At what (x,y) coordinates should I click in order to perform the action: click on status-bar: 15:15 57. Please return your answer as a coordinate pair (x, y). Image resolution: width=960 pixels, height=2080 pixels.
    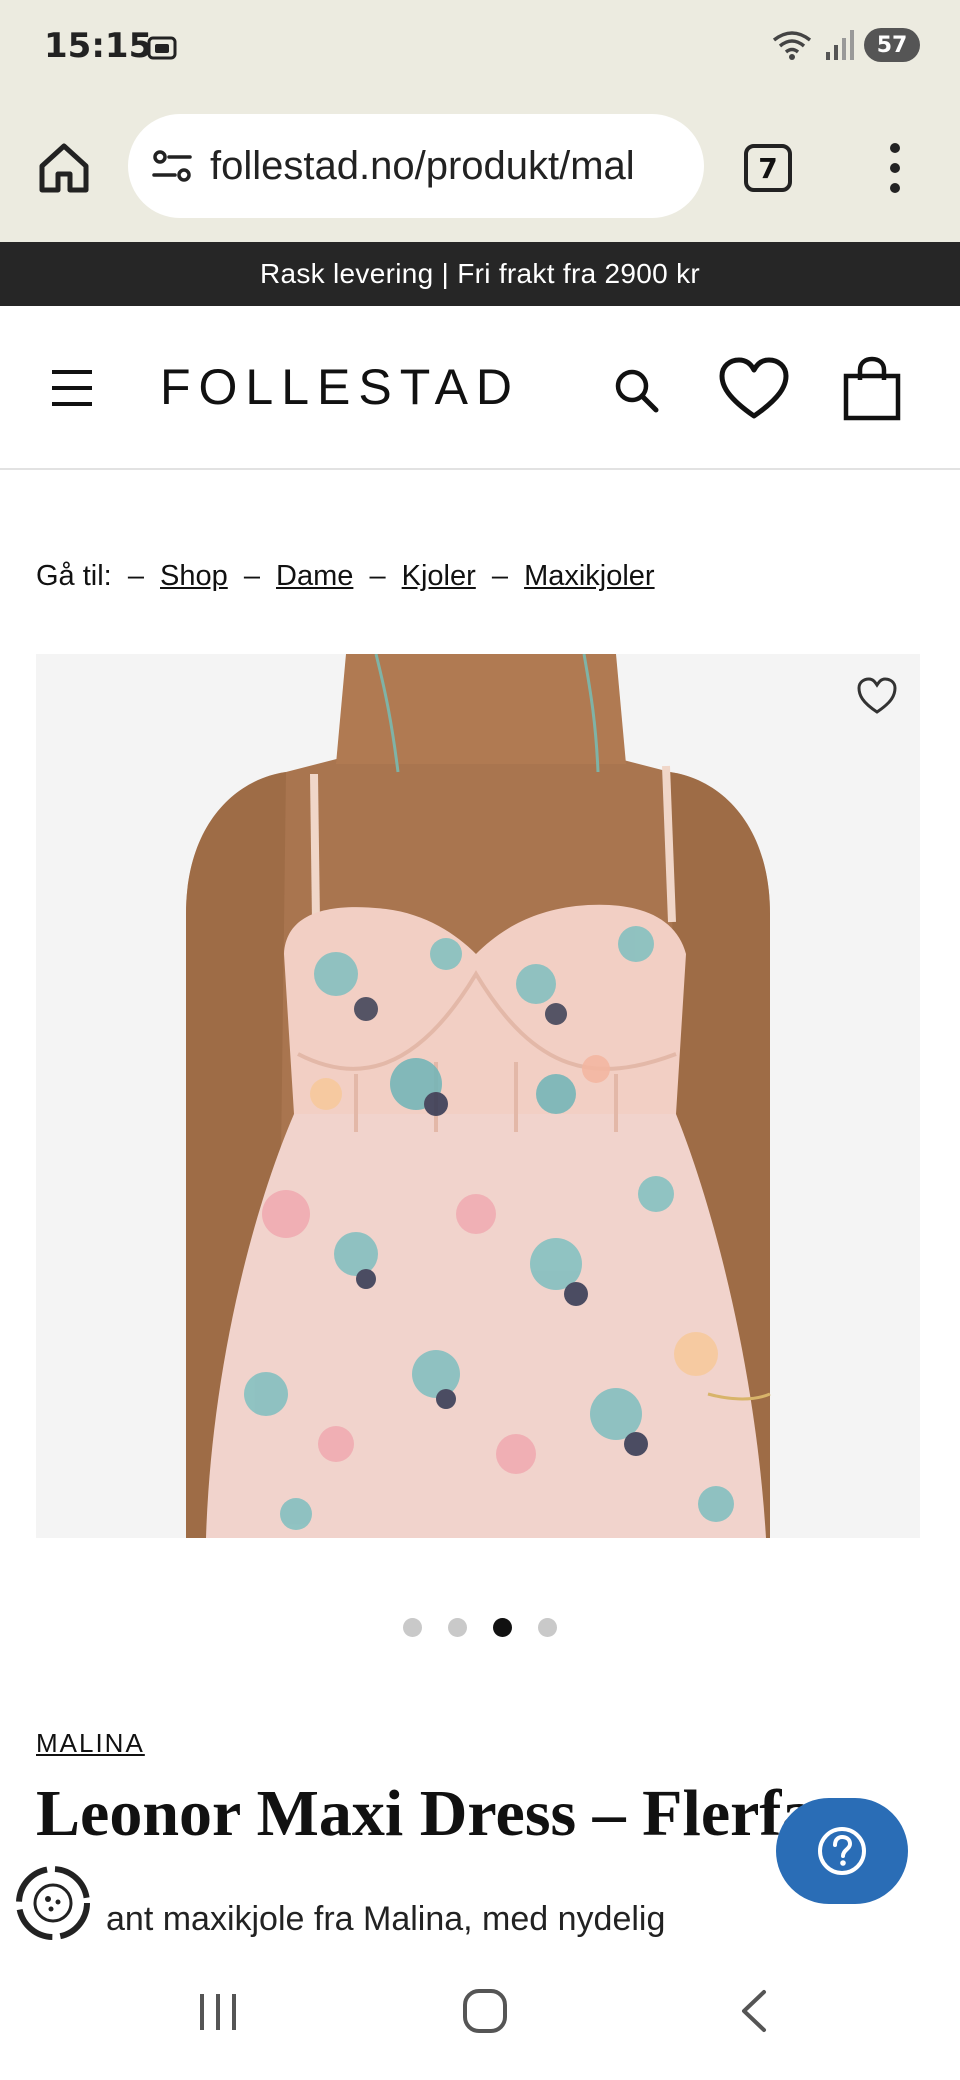
    Looking at the image, I should click on (480, 50).